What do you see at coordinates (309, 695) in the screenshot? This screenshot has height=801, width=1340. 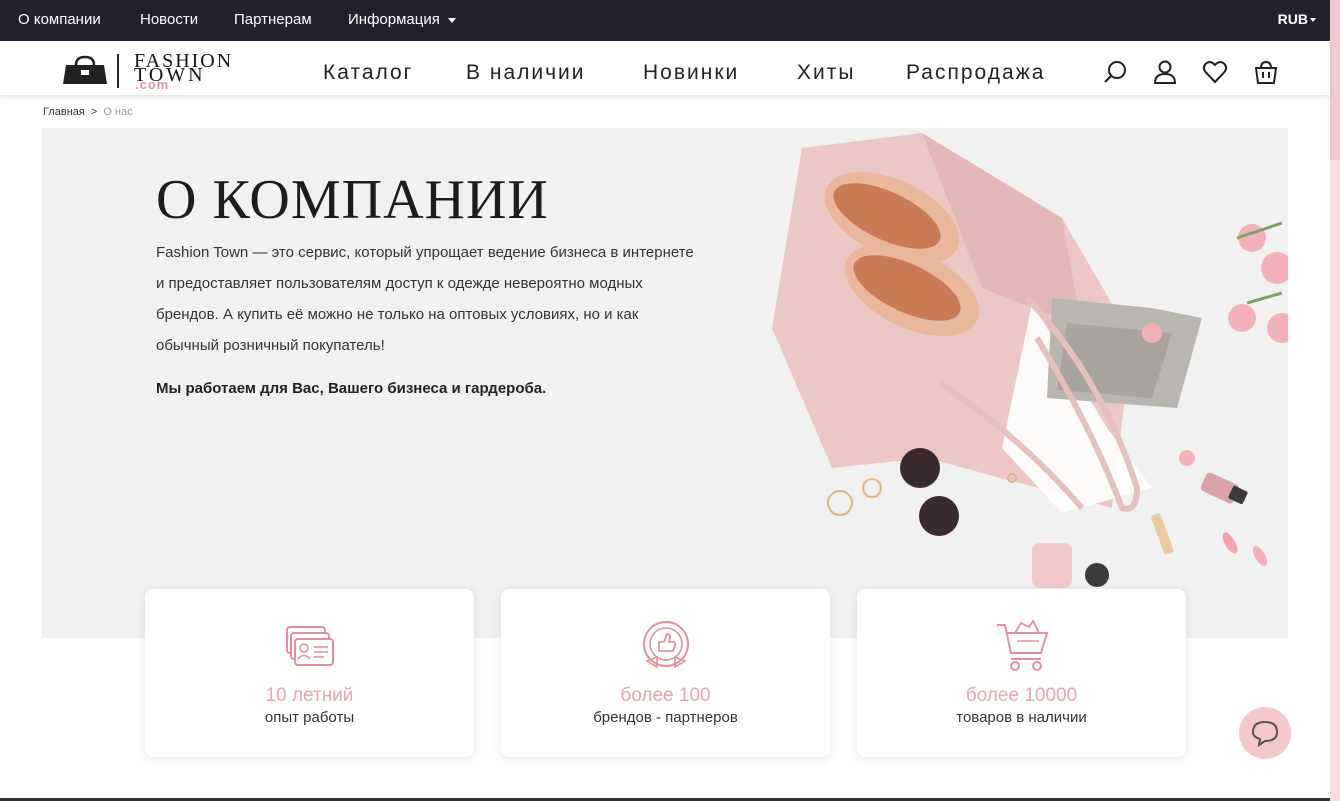 I see `stat-number: 10 летний` at bounding box center [309, 695].